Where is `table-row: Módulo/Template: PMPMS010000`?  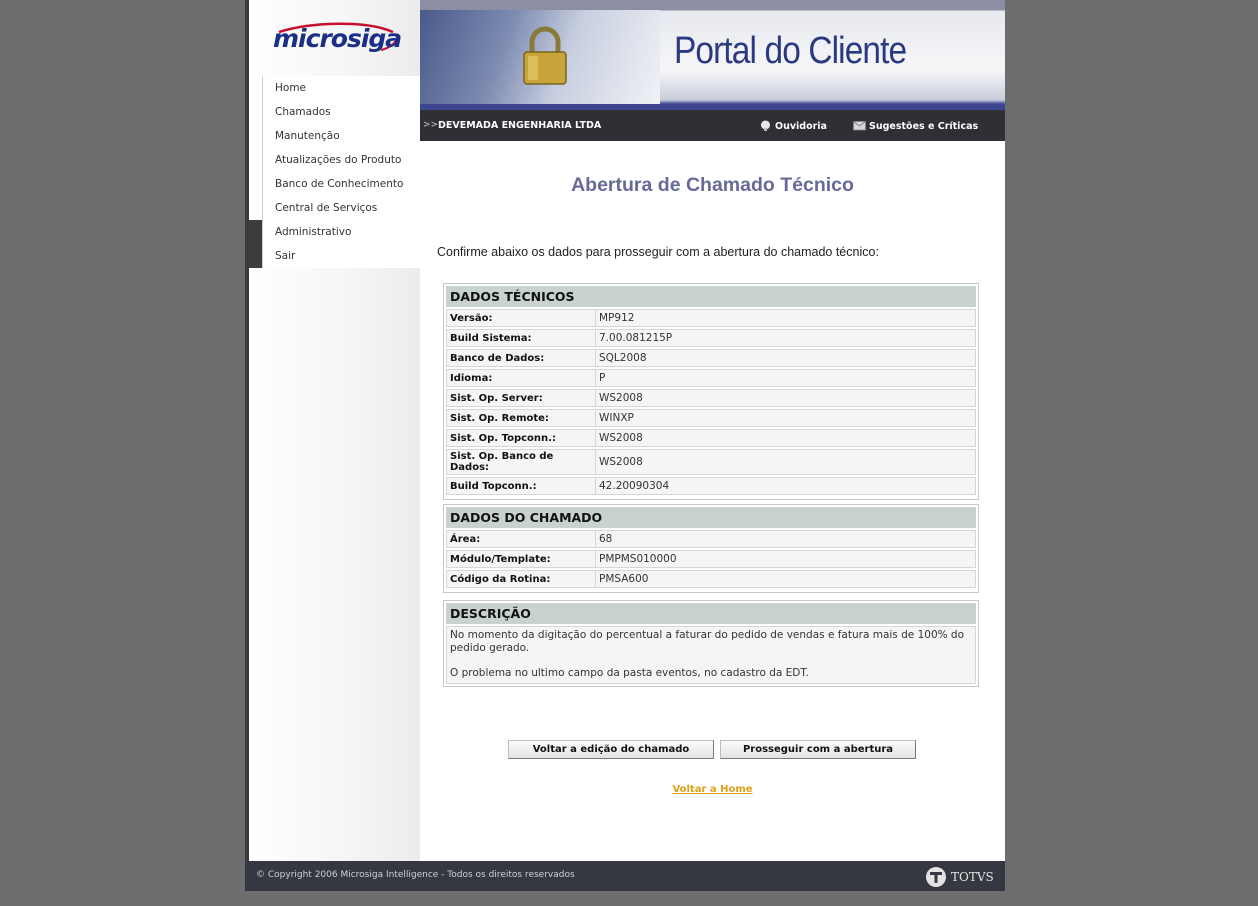
table-row: Módulo/Template: PMPMS010000 is located at coordinates (711, 559).